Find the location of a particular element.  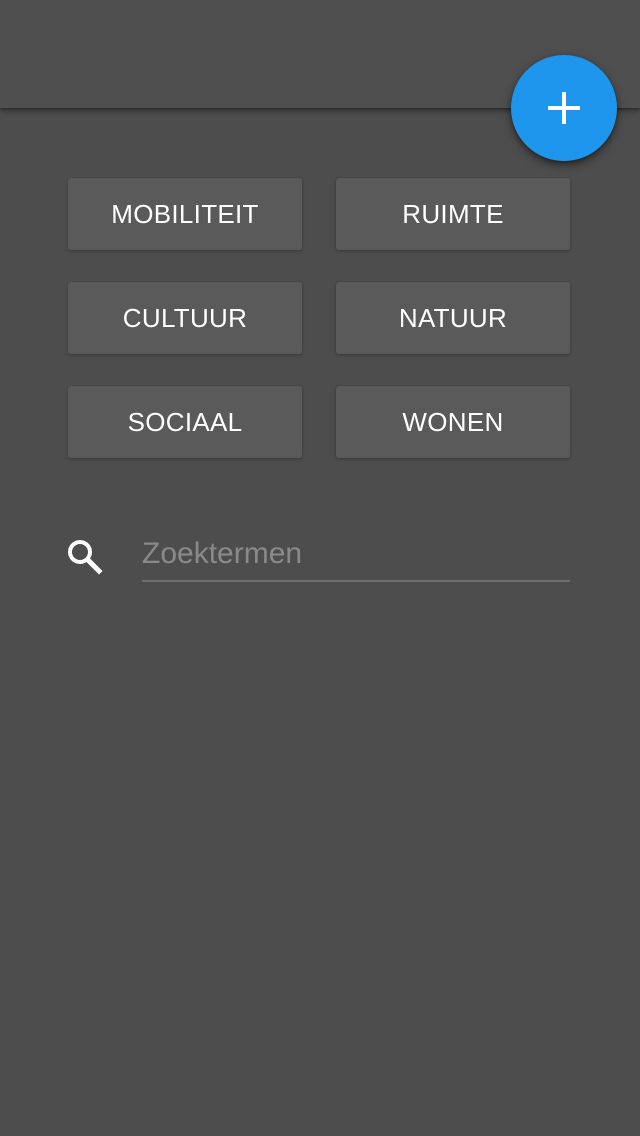

category-button-cultuur: CULTUUR is located at coordinates (185, 318).